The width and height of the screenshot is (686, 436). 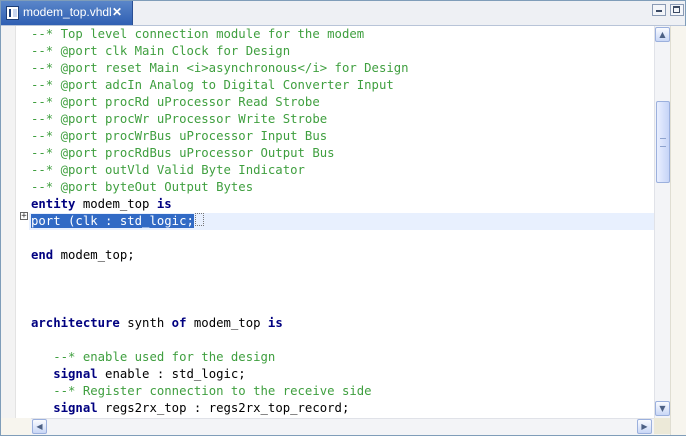 What do you see at coordinates (112, 221) in the screenshot?
I see `code-selection: port (clk : std_logic;` at bounding box center [112, 221].